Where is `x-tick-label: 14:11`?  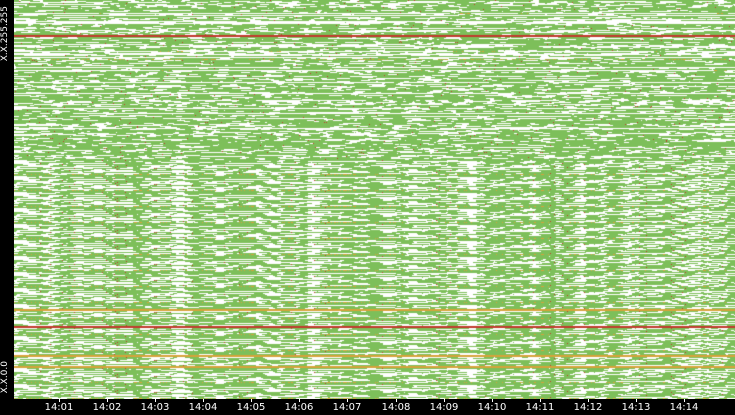 x-tick-label: 14:11 is located at coordinates (540, 407).